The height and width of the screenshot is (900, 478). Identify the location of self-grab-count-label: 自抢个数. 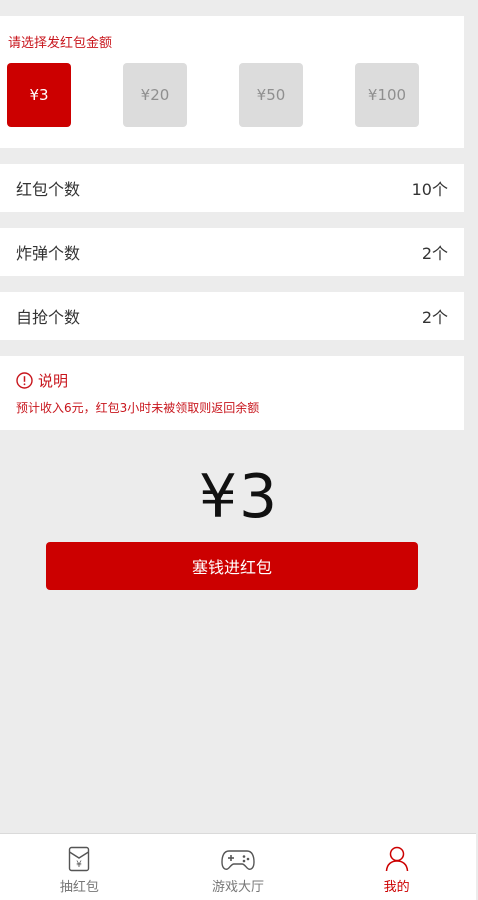
(48, 317).